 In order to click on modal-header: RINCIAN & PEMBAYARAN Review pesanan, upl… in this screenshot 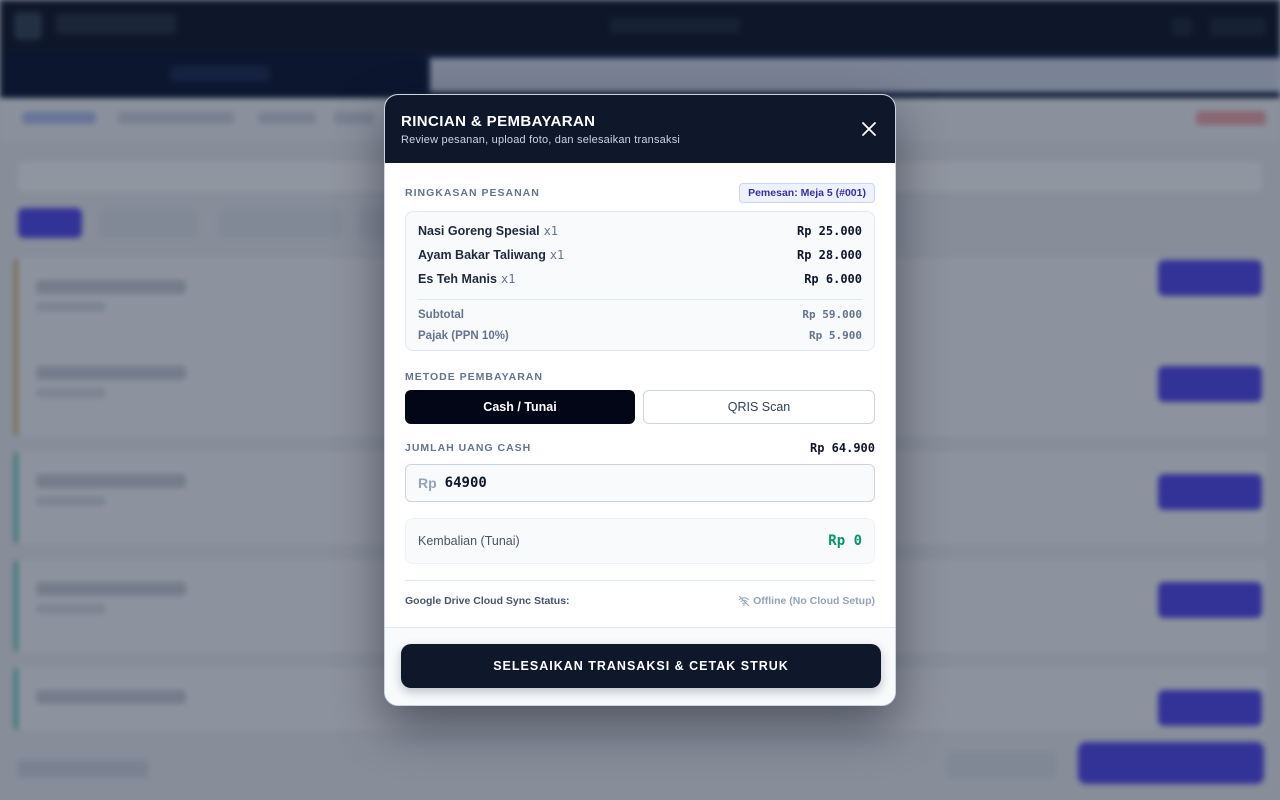, I will do `click(640, 129)`.